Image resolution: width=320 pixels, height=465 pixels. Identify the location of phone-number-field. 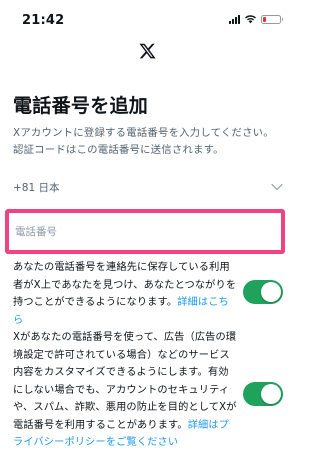
(145, 231).